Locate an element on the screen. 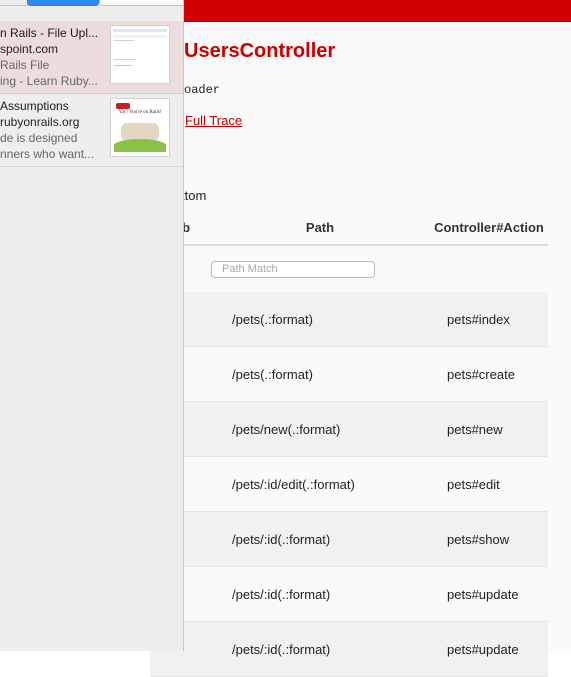 Image resolution: width=571 pixels, height=677 pixels. route-action: pets#edit is located at coordinates (489, 484).